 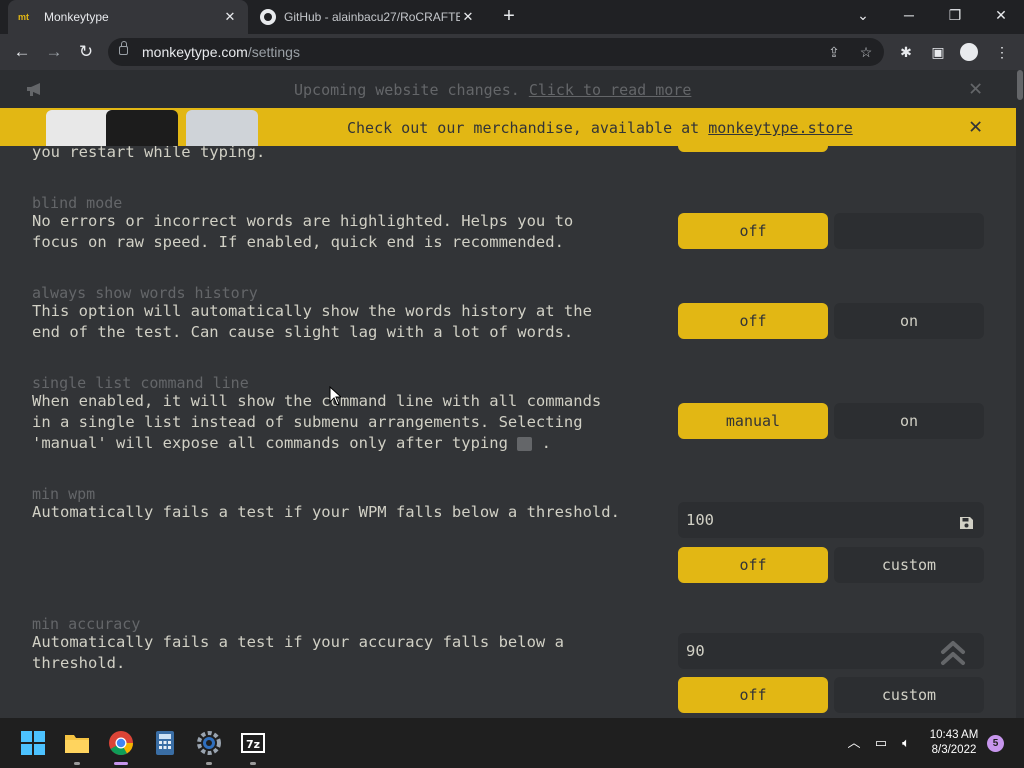 What do you see at coordinates (953, 653) in the screenshot?
I see `scroll-to-top-icon` at bounding box center [953, 653].